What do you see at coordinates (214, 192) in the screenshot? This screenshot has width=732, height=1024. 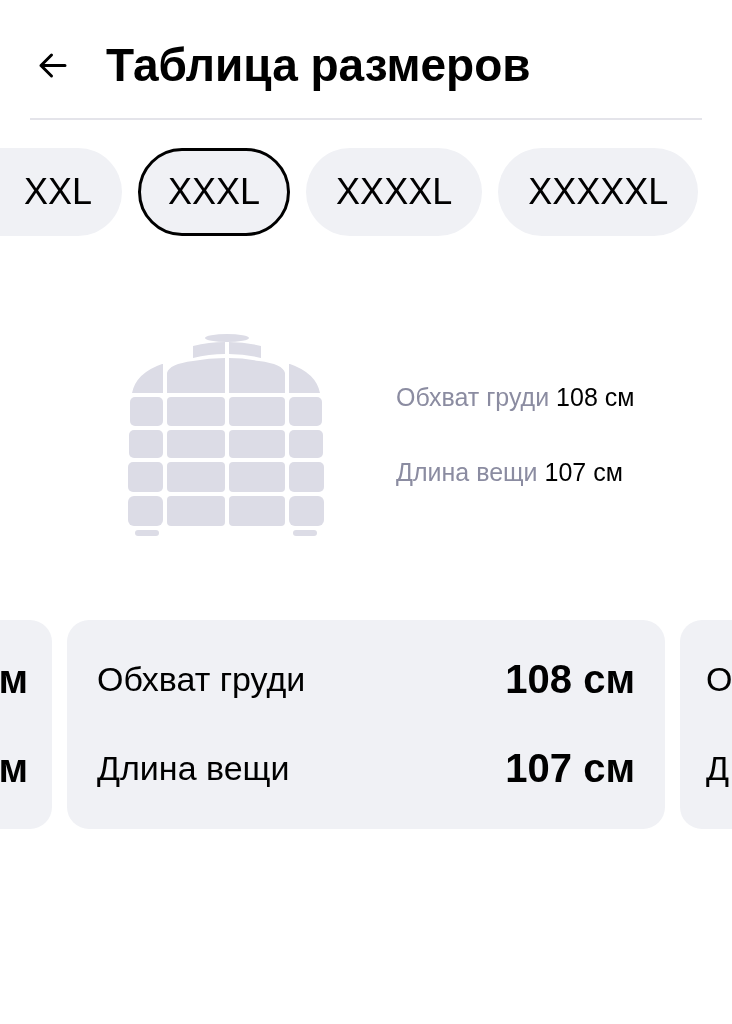 I see `size-option: XXXL` at bounding box center [214, 192].